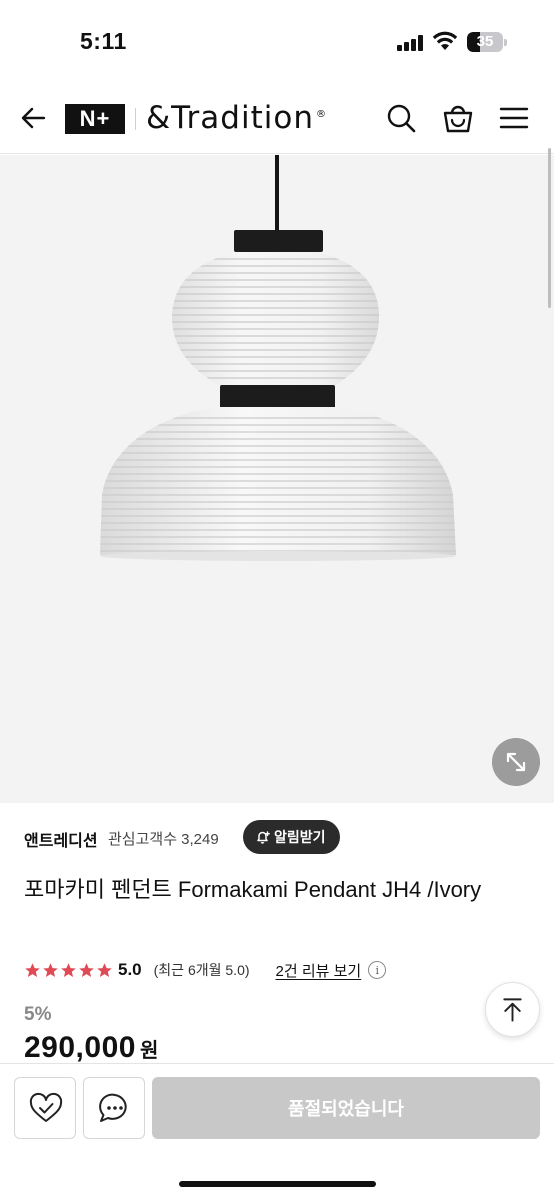  Describe the element at coordinates (80, 1047) in the screenshot. I see `price: 290,000` at that location.